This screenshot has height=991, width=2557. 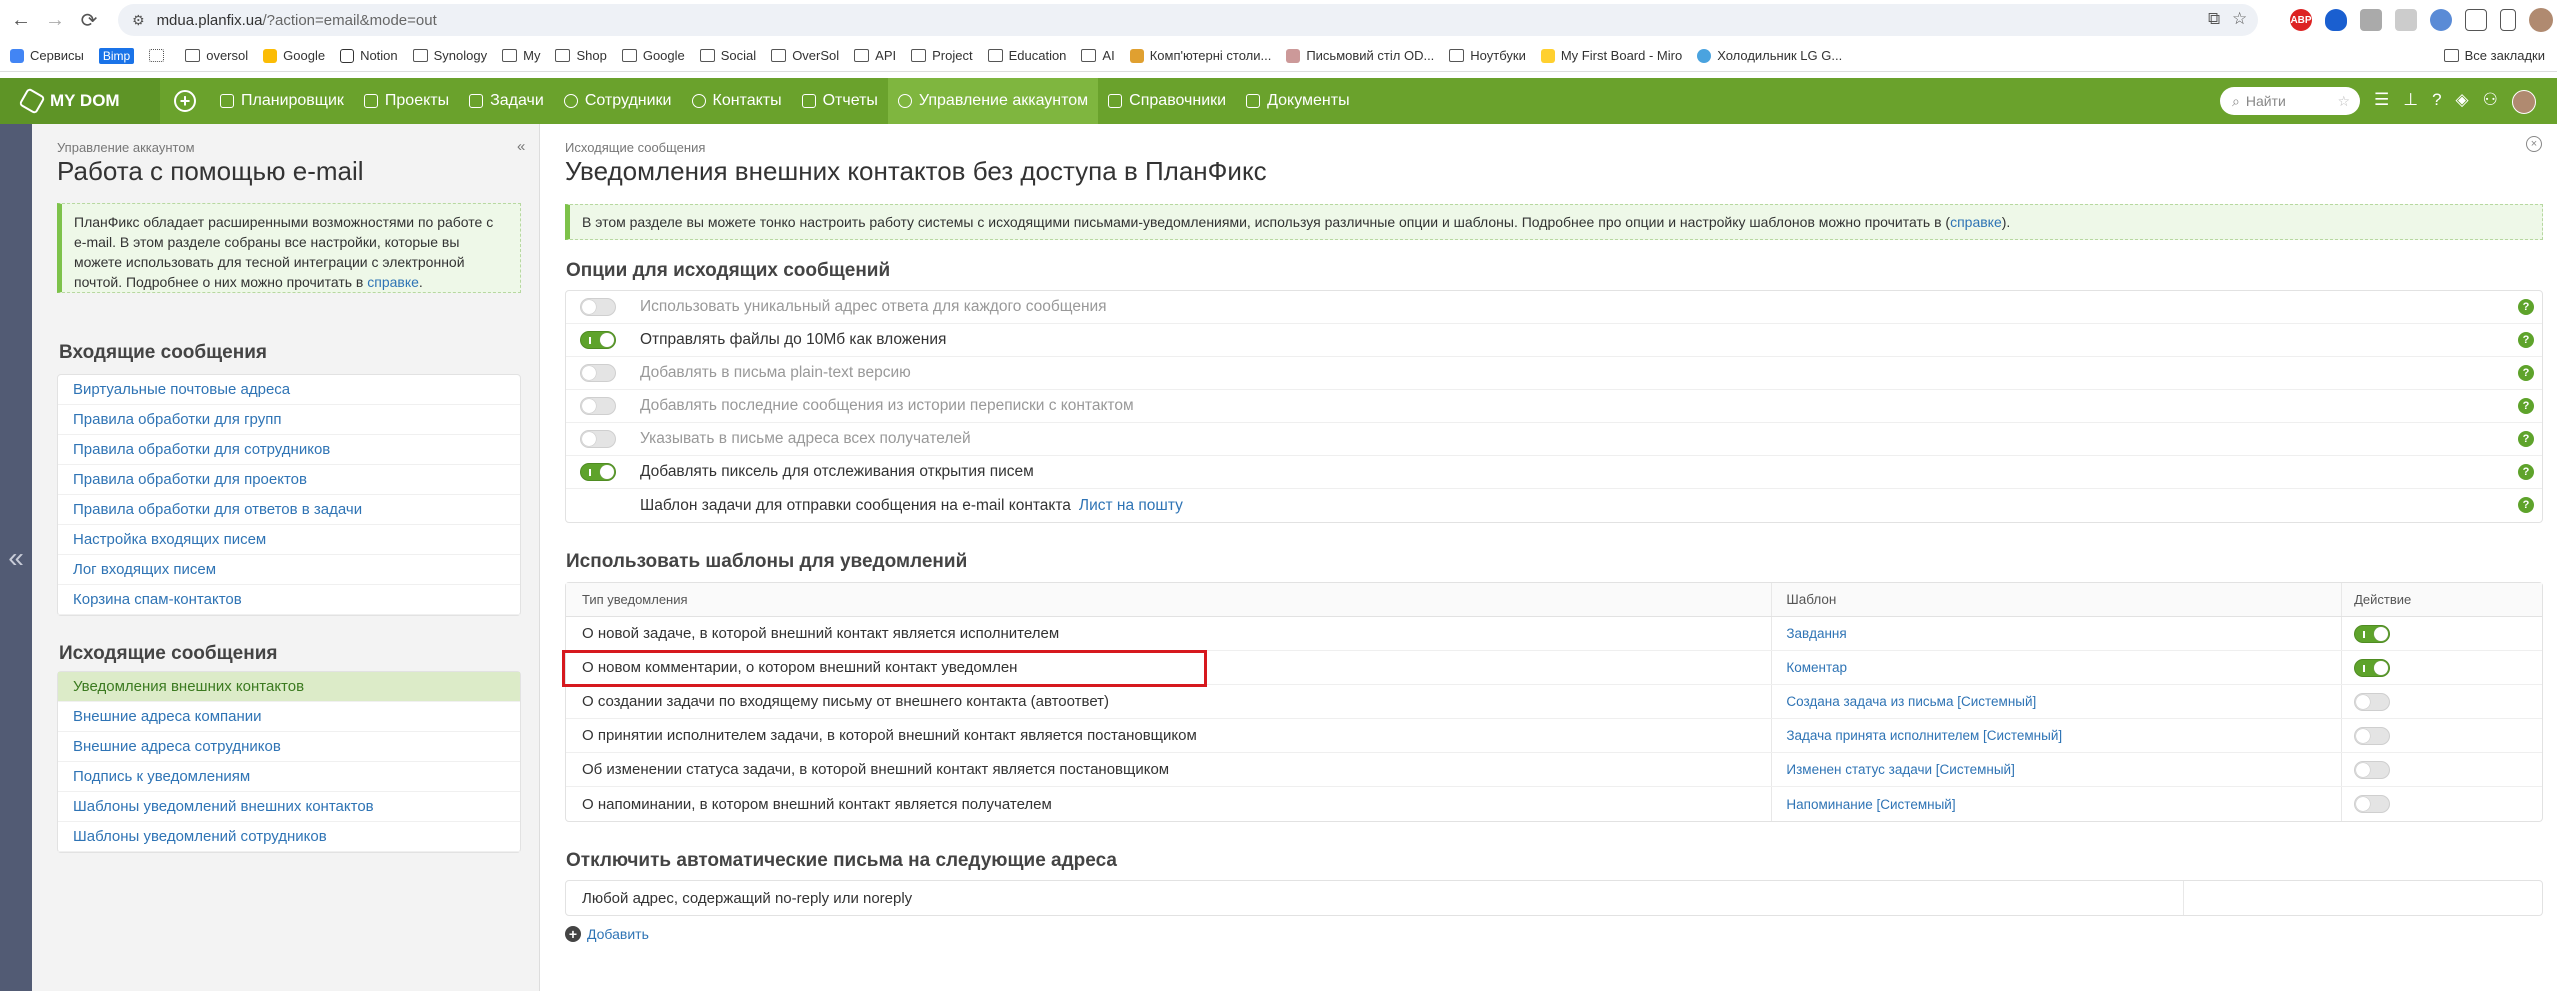 I want to click on bookmark-notion: Notion, so click(x=369, y=55).